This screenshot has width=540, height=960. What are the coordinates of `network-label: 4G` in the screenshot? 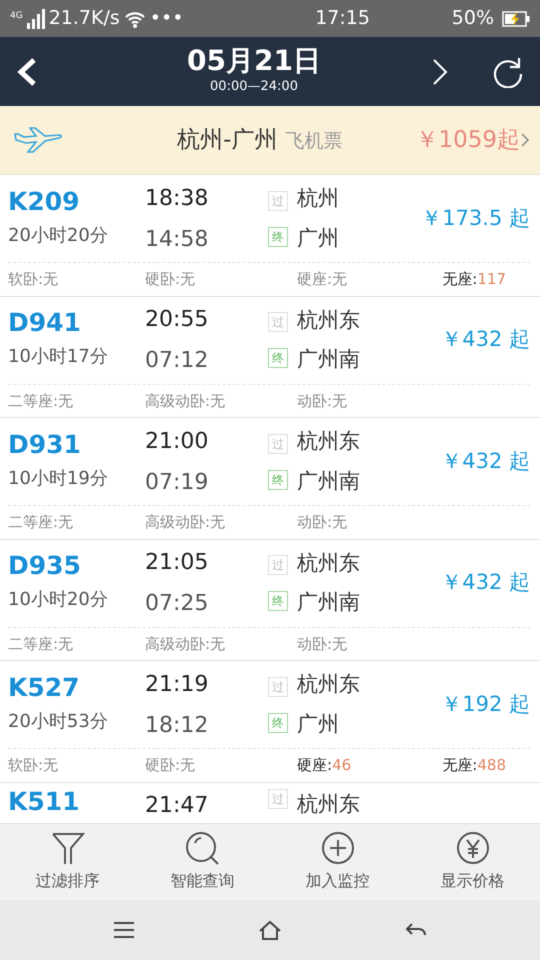 It's located at (16, 17).